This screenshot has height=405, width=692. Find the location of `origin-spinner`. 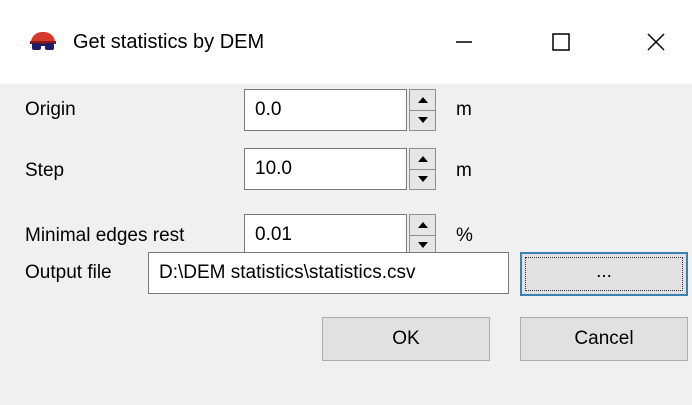

origin-spinner is located at coordinates (422, 110).